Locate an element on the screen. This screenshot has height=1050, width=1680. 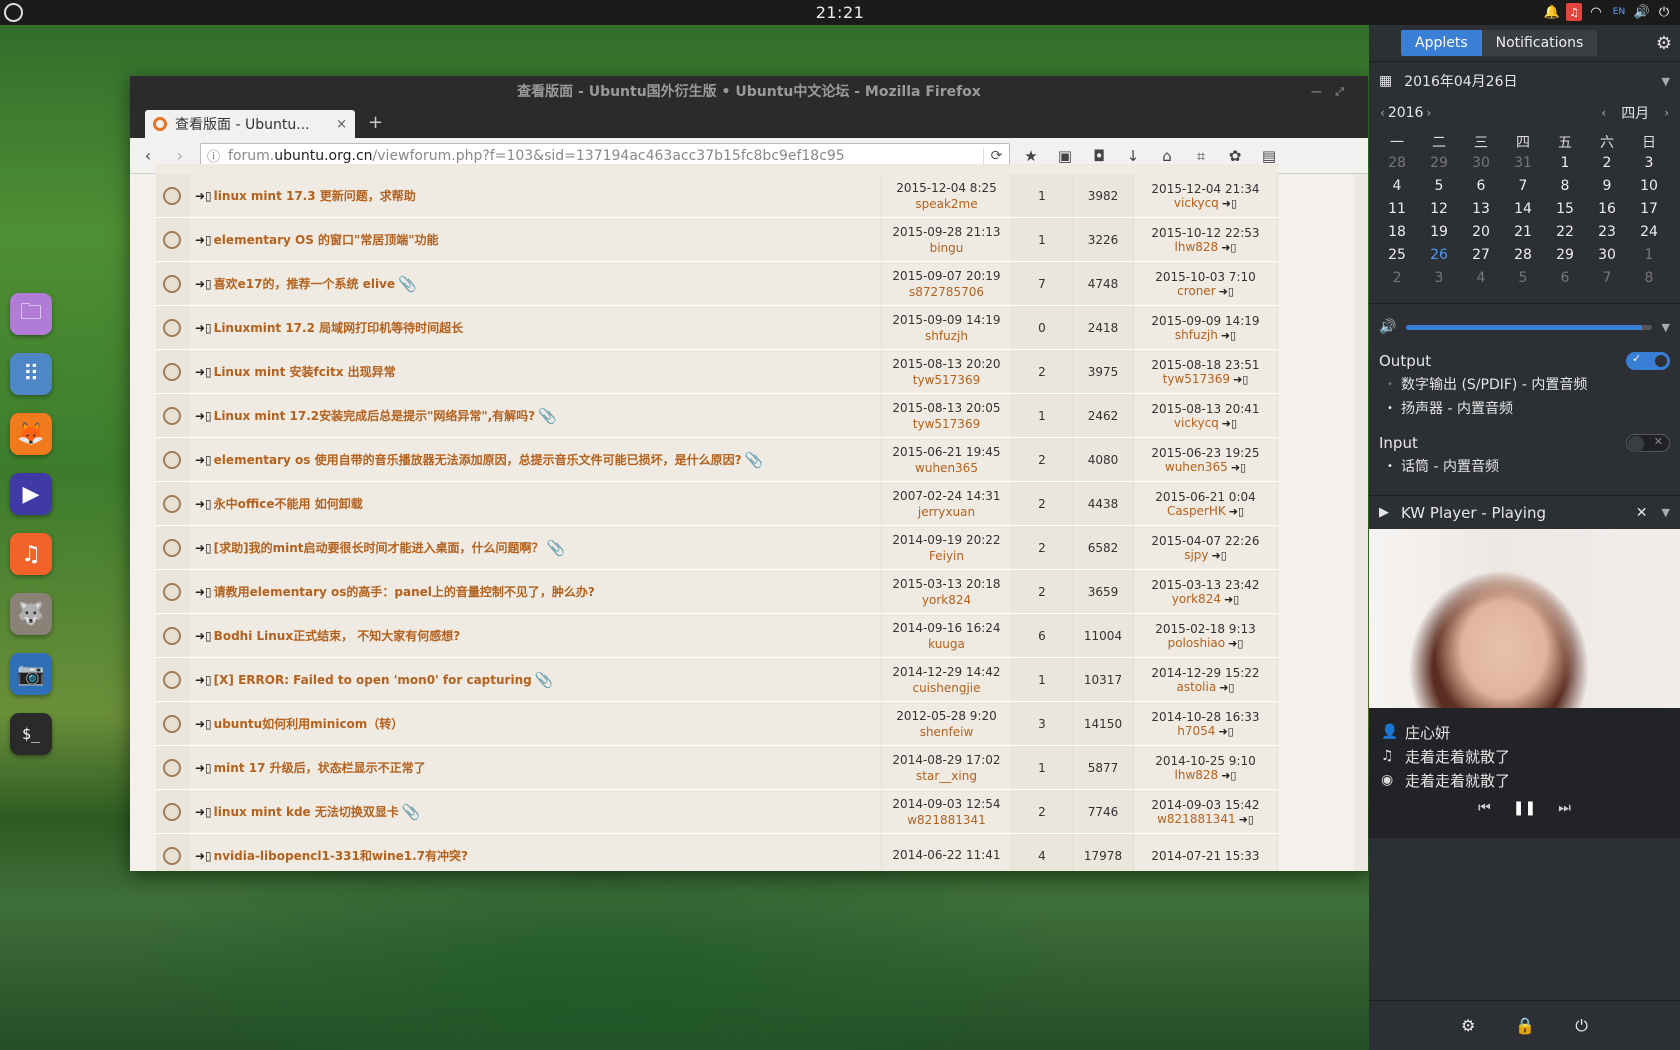
music-indicator-icon: ♫ is located at coordinates (1574, 12).